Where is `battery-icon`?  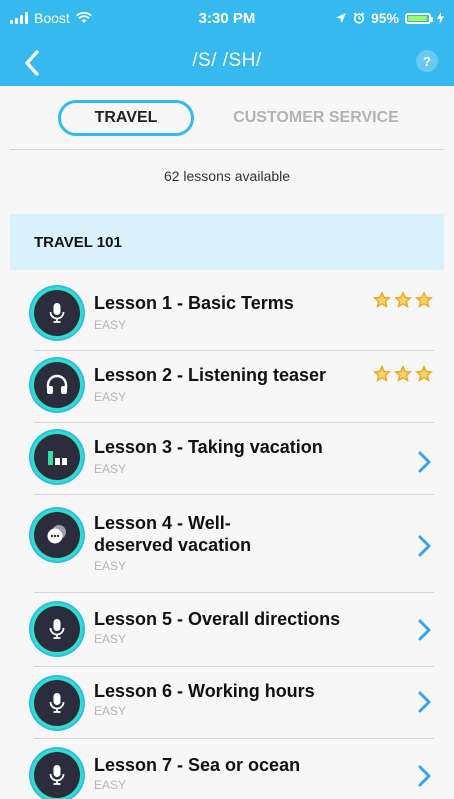 battery-icon is located at coordinates (419, 18).